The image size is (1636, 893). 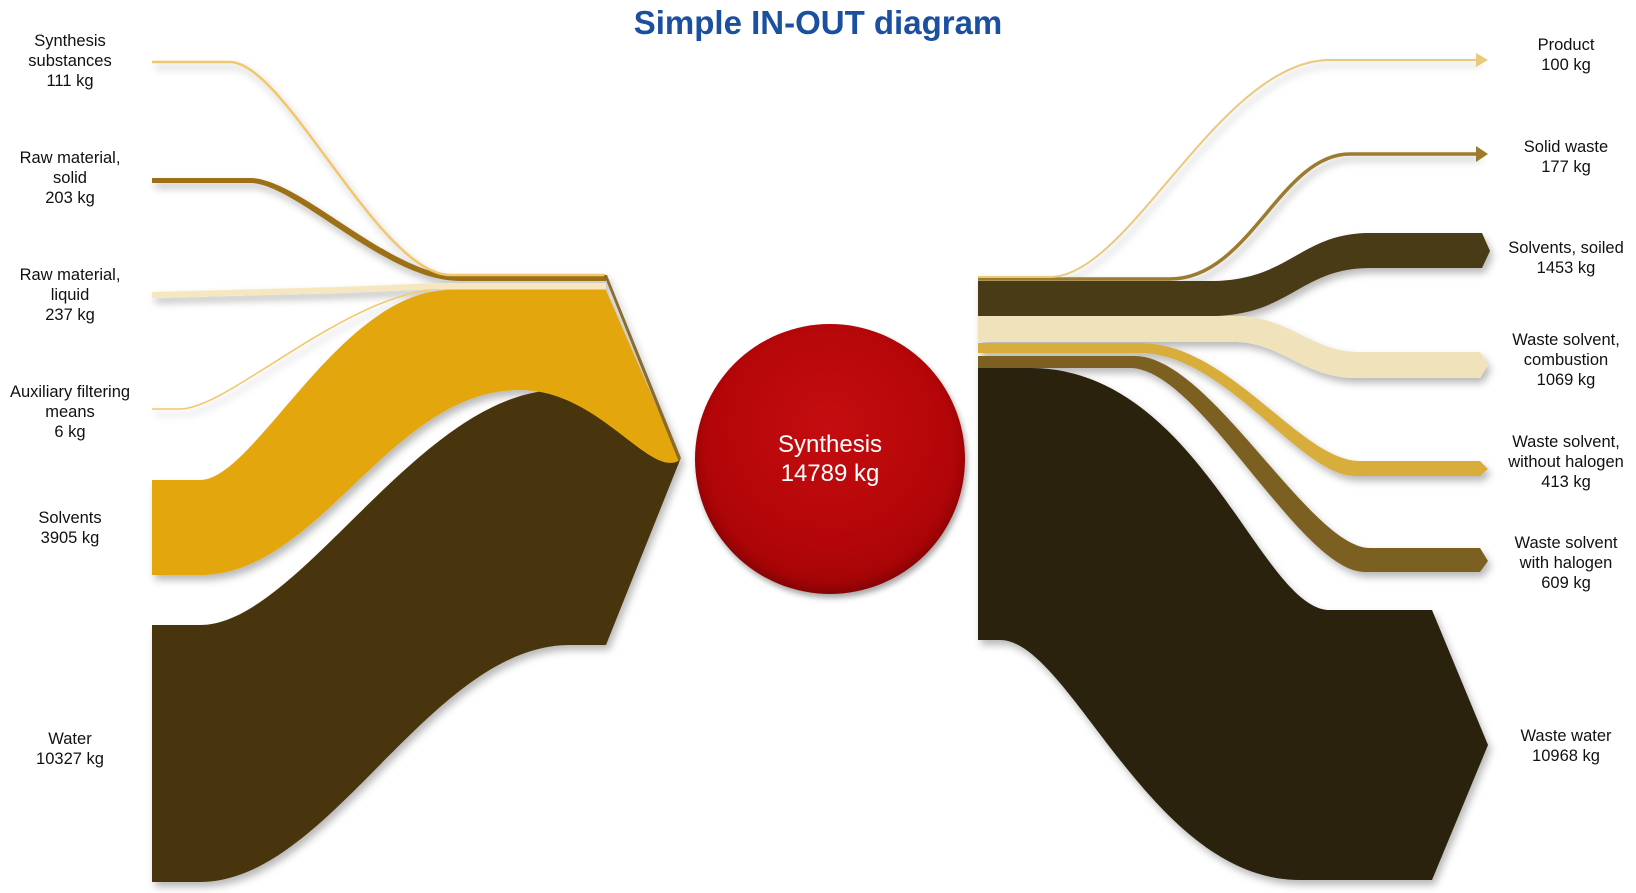 I want to click on output-label-solid-waste: Solid waste 177 kg, so click(x=1566, y=157).